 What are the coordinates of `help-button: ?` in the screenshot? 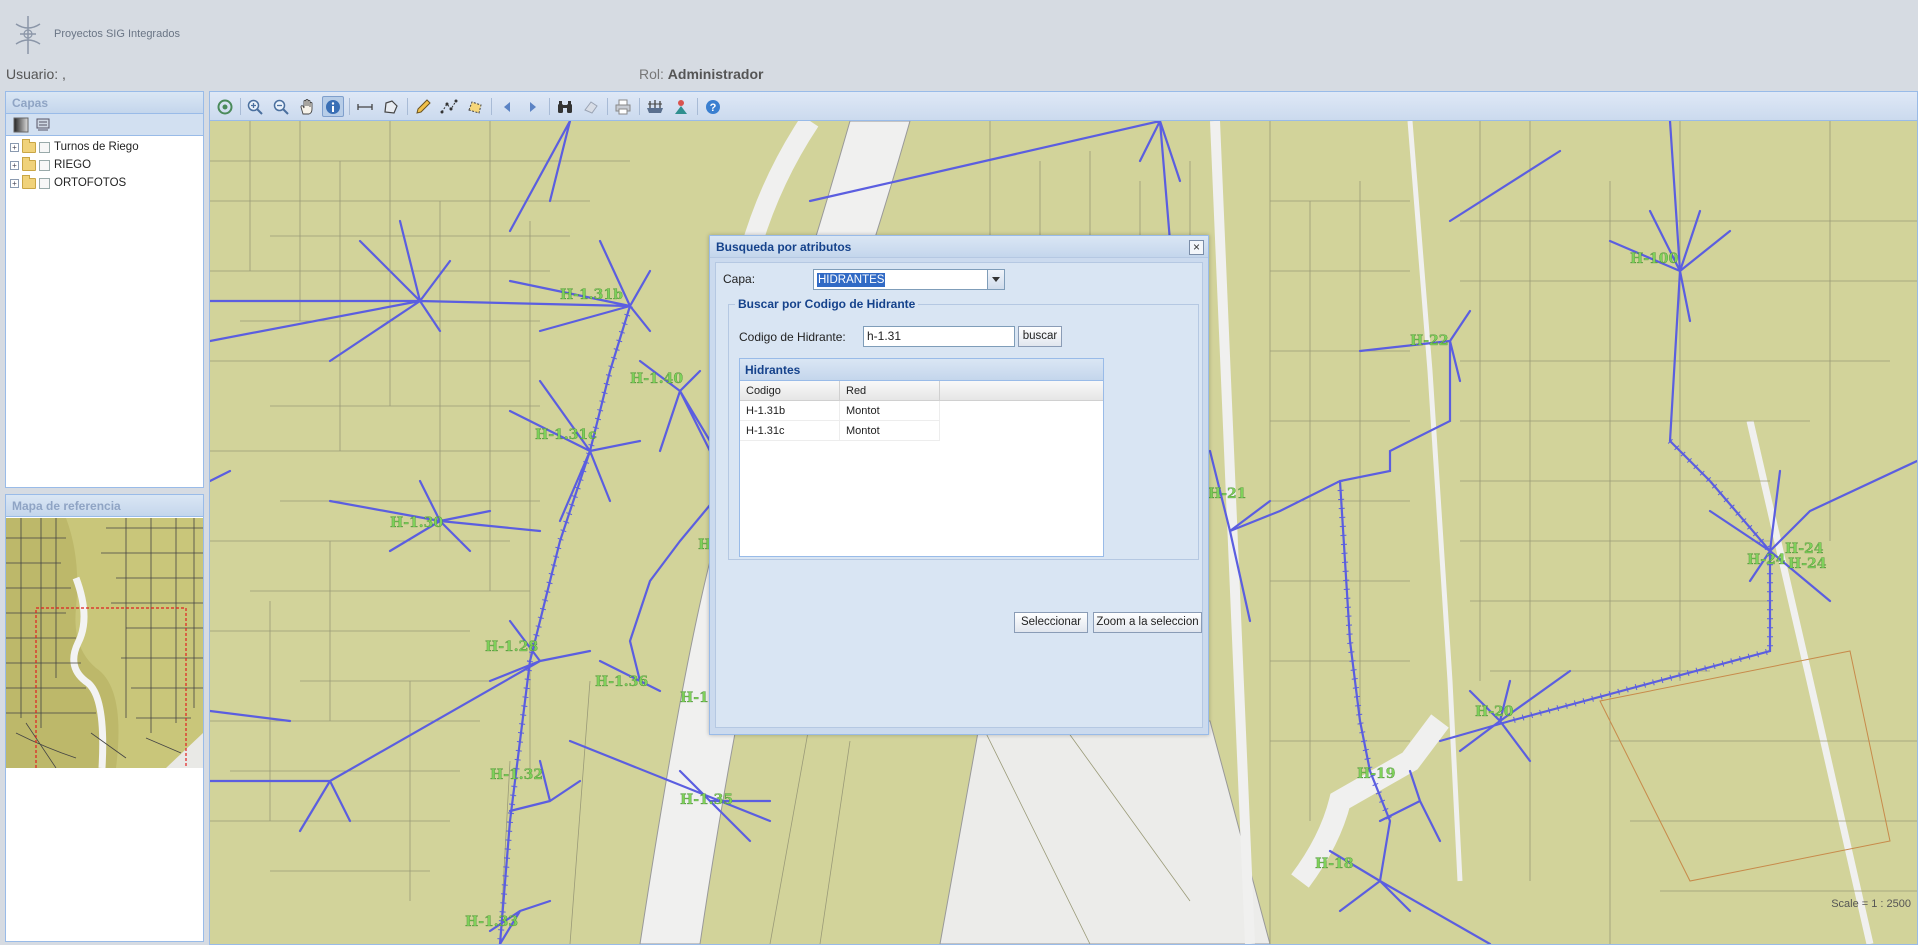 It's located at (713, 106).